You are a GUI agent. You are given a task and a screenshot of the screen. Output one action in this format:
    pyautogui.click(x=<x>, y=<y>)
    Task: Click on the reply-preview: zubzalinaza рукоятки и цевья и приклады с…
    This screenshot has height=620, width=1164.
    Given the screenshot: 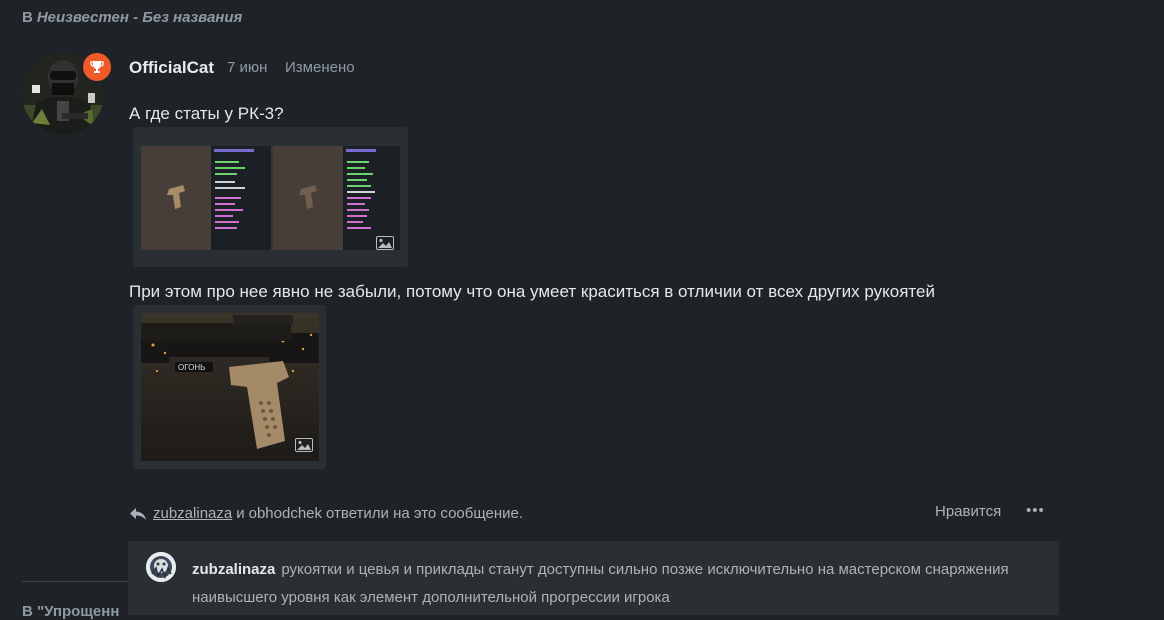 What is the action you would take?
    pyautogui.click(x=593, y=578)
    